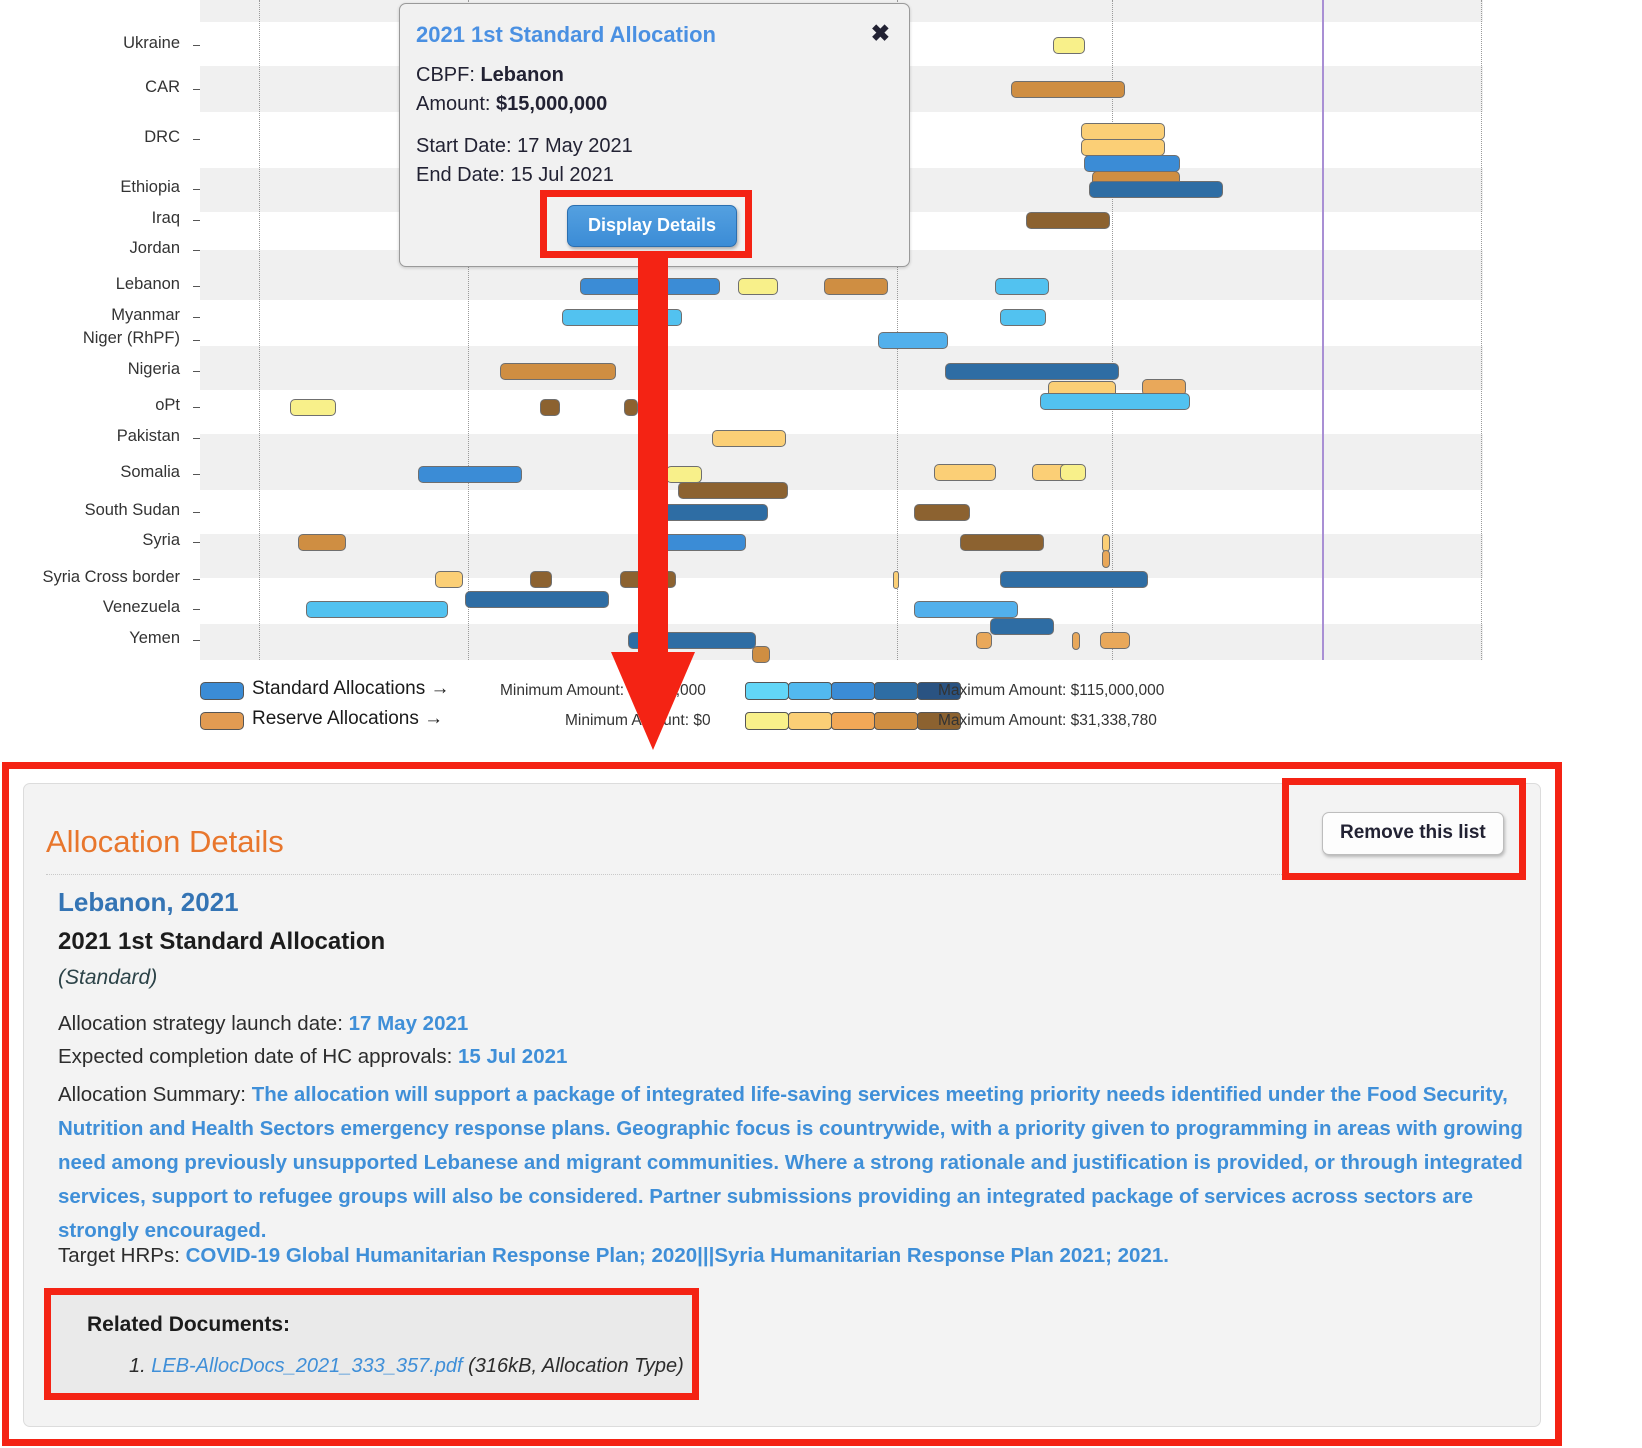  I want to click on chart-y-label-drc: DRC, so click(162, 137).